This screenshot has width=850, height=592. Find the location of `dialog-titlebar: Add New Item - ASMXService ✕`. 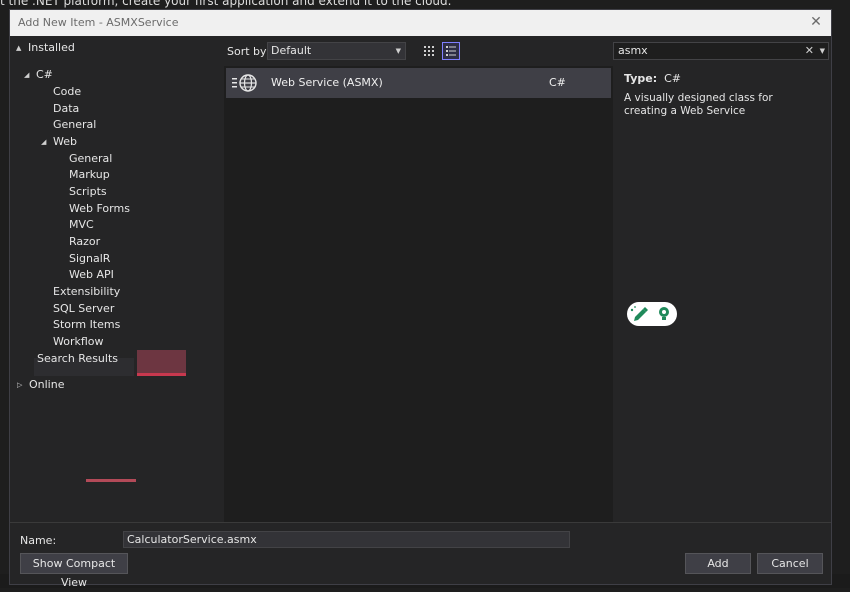

dialog-titlebar: Add New Item - ASMXService ✕ is located at coordinates (420, 23).